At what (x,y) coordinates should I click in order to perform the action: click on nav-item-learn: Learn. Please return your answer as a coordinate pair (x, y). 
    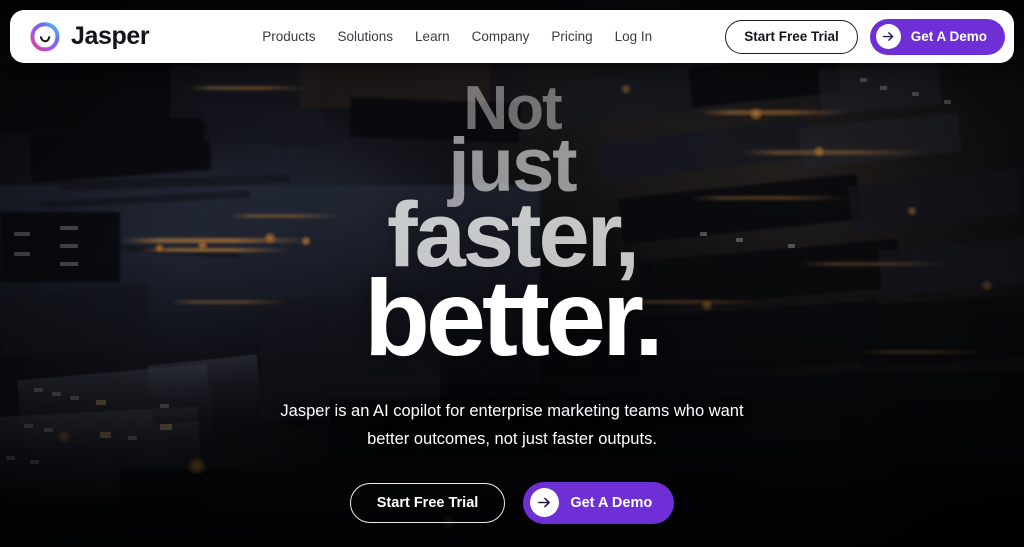
    Looking at the image, I should click on (432, 36).